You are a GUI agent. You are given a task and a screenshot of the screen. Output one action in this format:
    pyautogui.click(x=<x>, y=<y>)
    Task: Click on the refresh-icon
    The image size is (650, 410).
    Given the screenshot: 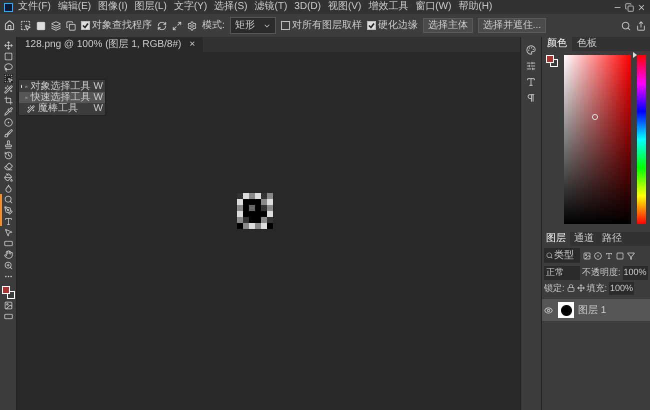 What is the action you would take?
    pyautogui.click(x=162, y=25)
    